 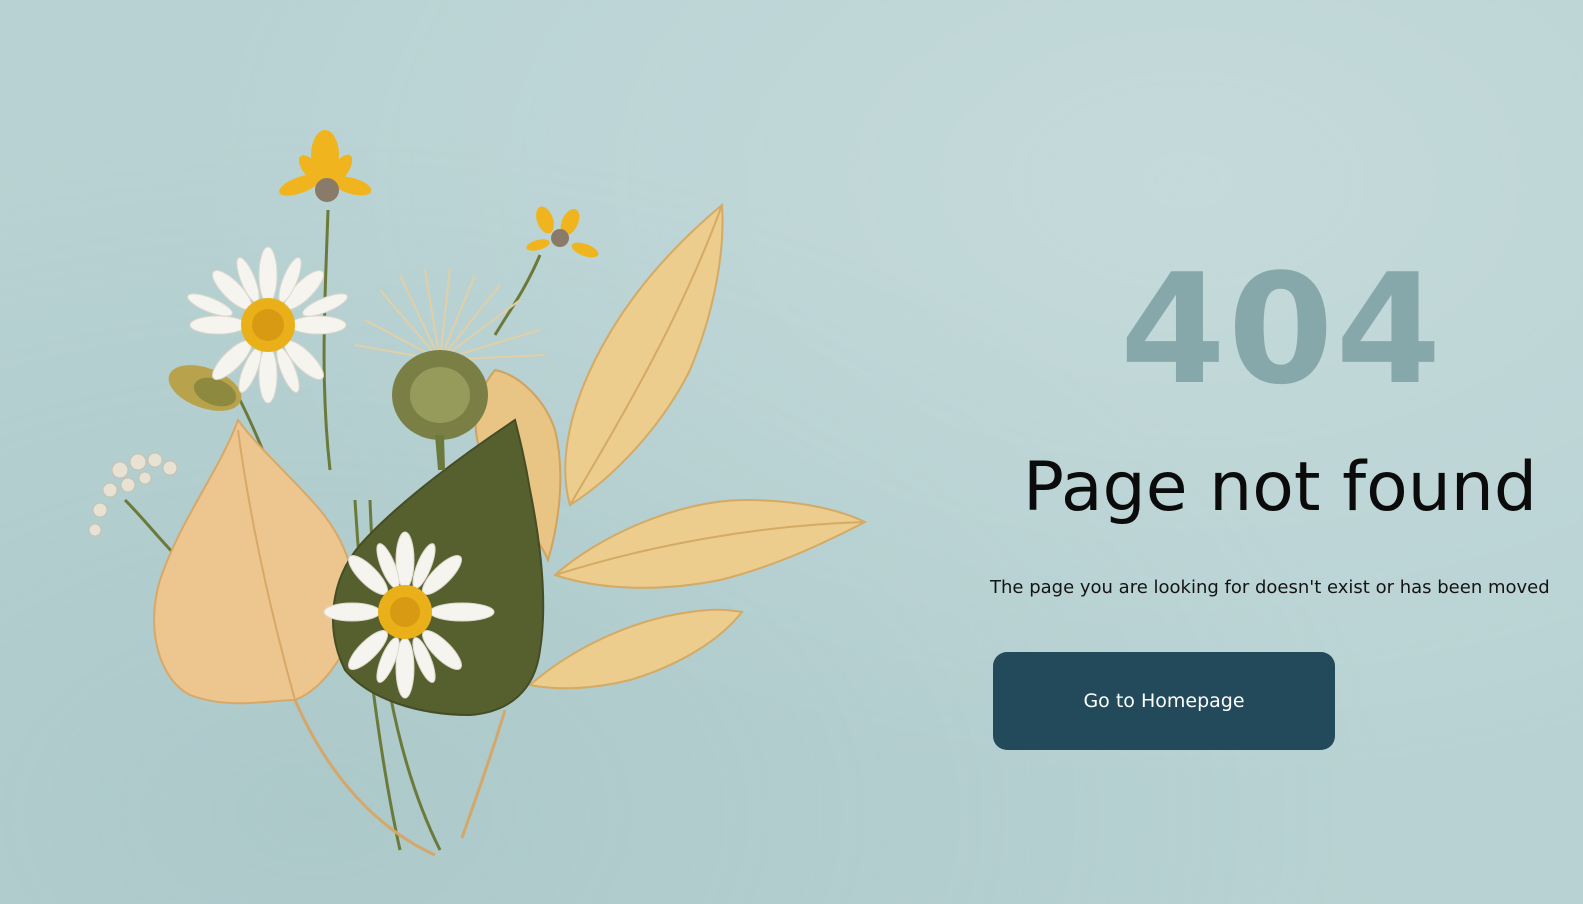 I want to click on error-code: 404, so click(x=1282, y=329).